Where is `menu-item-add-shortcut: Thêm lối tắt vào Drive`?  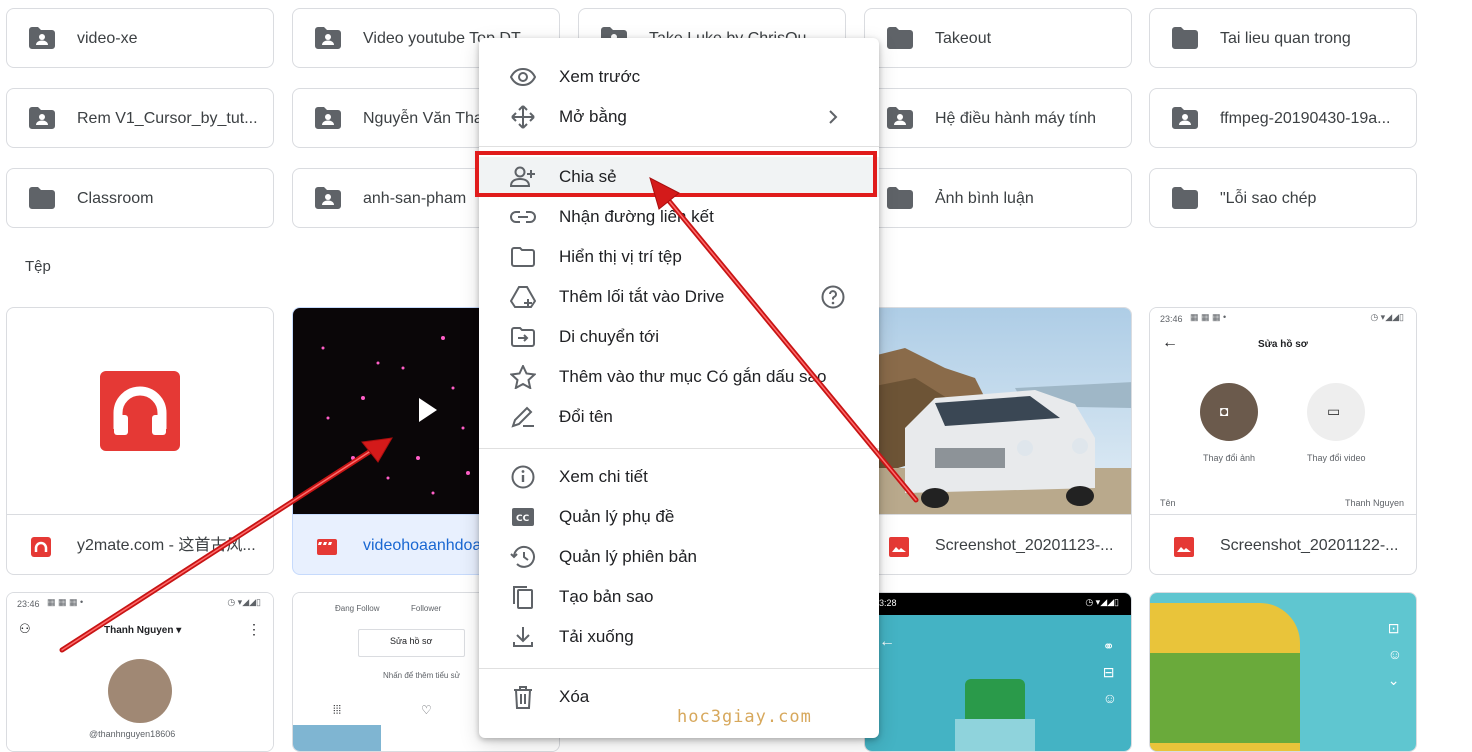 menu-item-add-shortcut: Thêm lối tắt vào Drive is located at coordinates (679, 297).